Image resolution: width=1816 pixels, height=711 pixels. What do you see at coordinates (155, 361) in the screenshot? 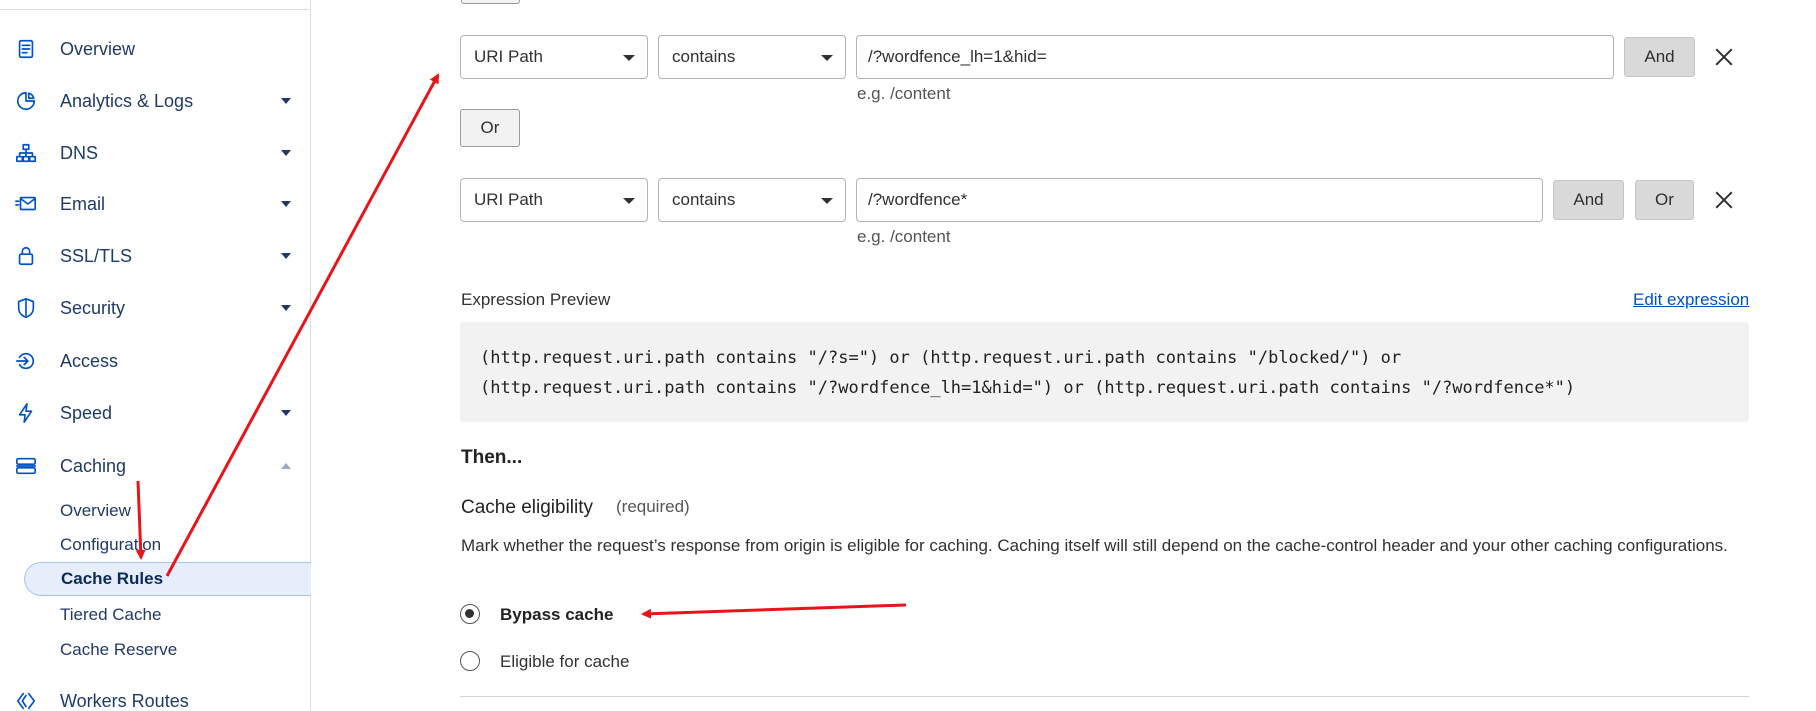
I see `sidebar-item-access: Access` at bounding box center [155, 361].